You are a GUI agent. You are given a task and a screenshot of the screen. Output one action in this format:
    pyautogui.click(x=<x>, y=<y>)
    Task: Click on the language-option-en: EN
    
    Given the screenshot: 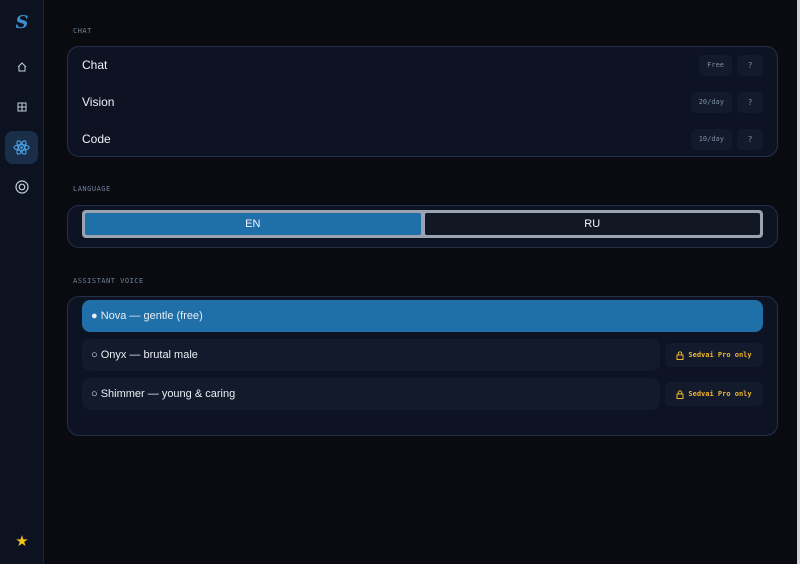 What is the action you would take?
    pyautogui.click(x=253, y=224)
    